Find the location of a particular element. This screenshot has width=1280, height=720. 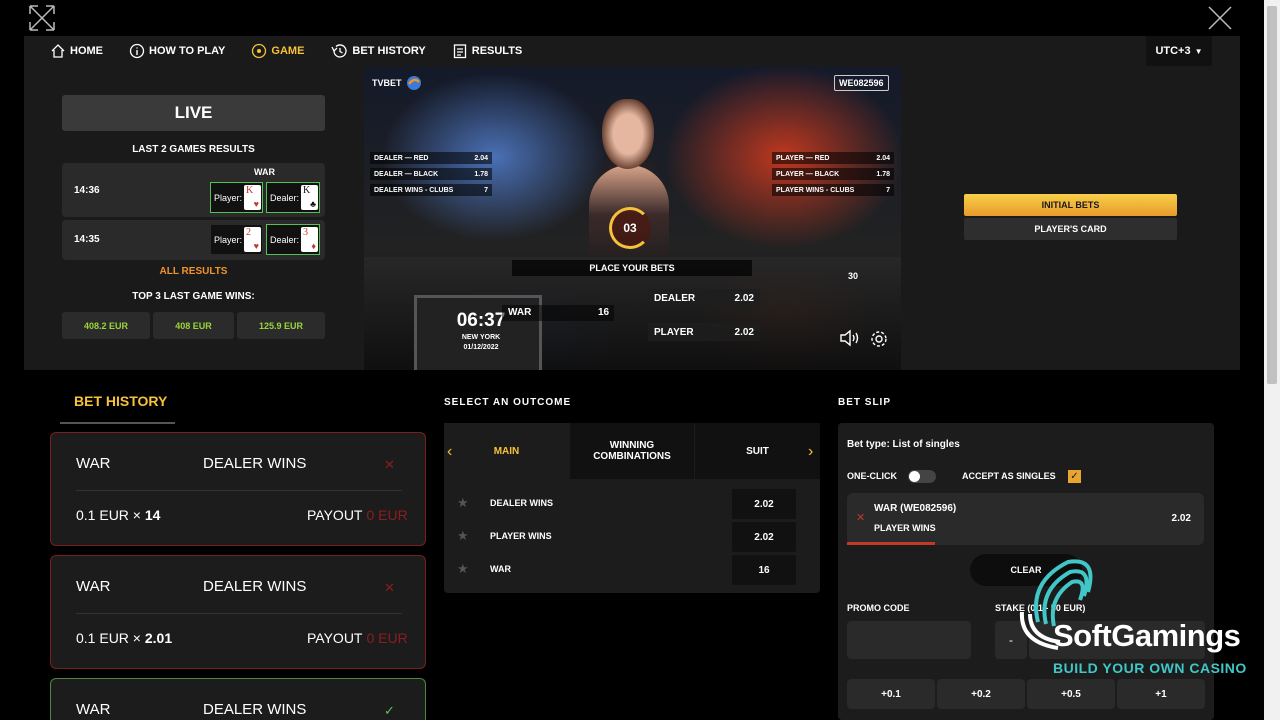

bet-odds: 2.01 is located at coordinates (158, 638).